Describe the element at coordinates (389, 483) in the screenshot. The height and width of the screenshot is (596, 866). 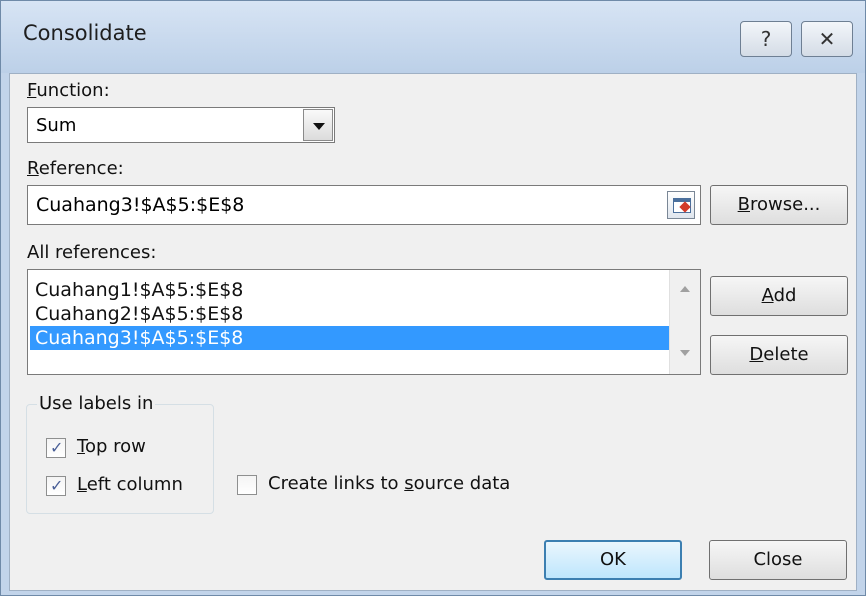
I see `create-links-label: Create links to source data` at that location.